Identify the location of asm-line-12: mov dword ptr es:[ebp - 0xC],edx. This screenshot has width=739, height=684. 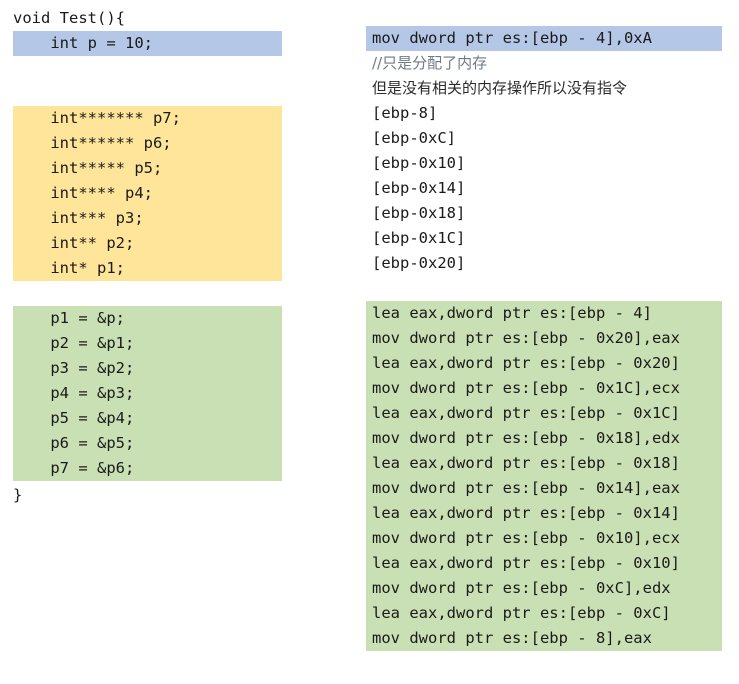
(521, 588).